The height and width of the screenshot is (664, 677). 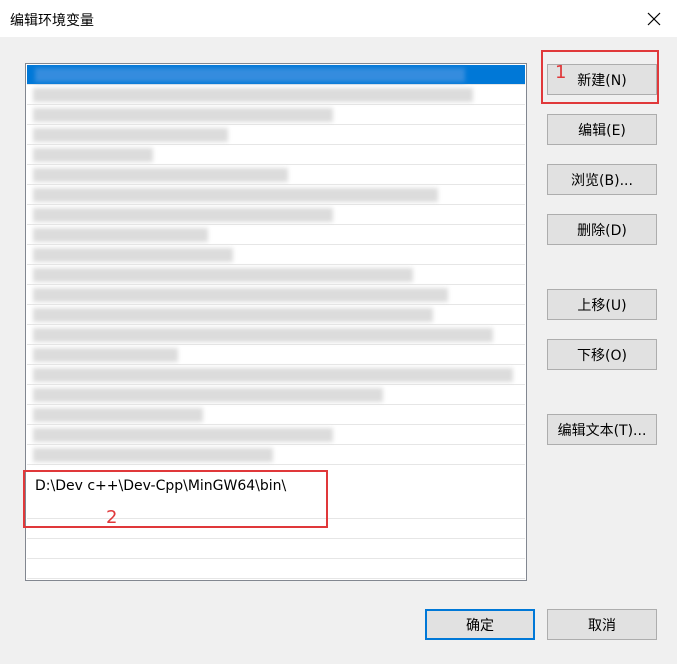 What do you see at coordinates (602, 354) in the screenshot?
I see `move-down-button: 下移(O)` at bounding box center [602, 354].